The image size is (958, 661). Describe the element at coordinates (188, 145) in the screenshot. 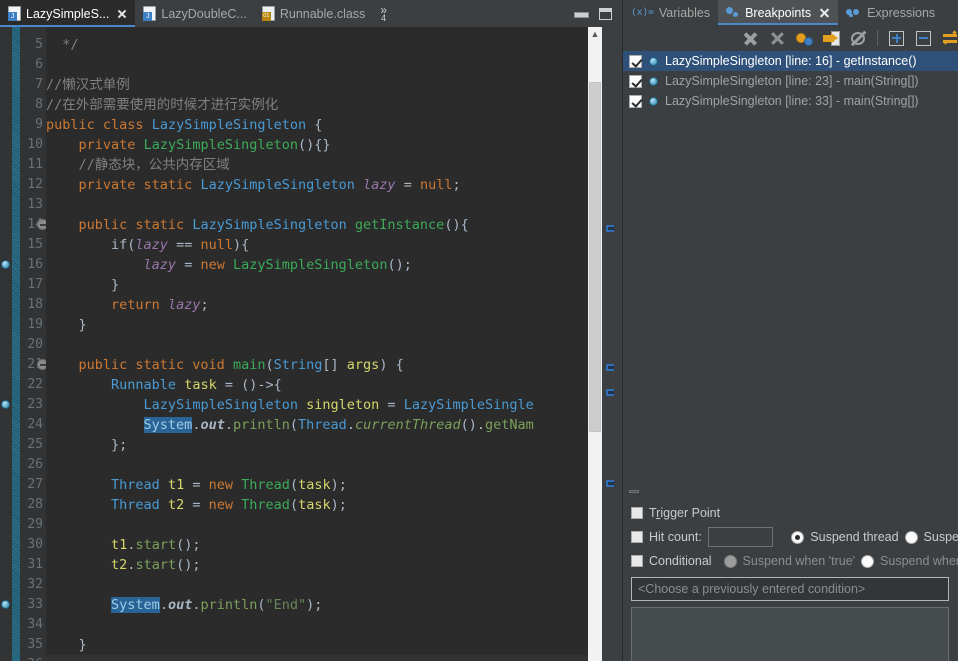

I see `code-line: private LazySimpleSingleton(){}` at that location.